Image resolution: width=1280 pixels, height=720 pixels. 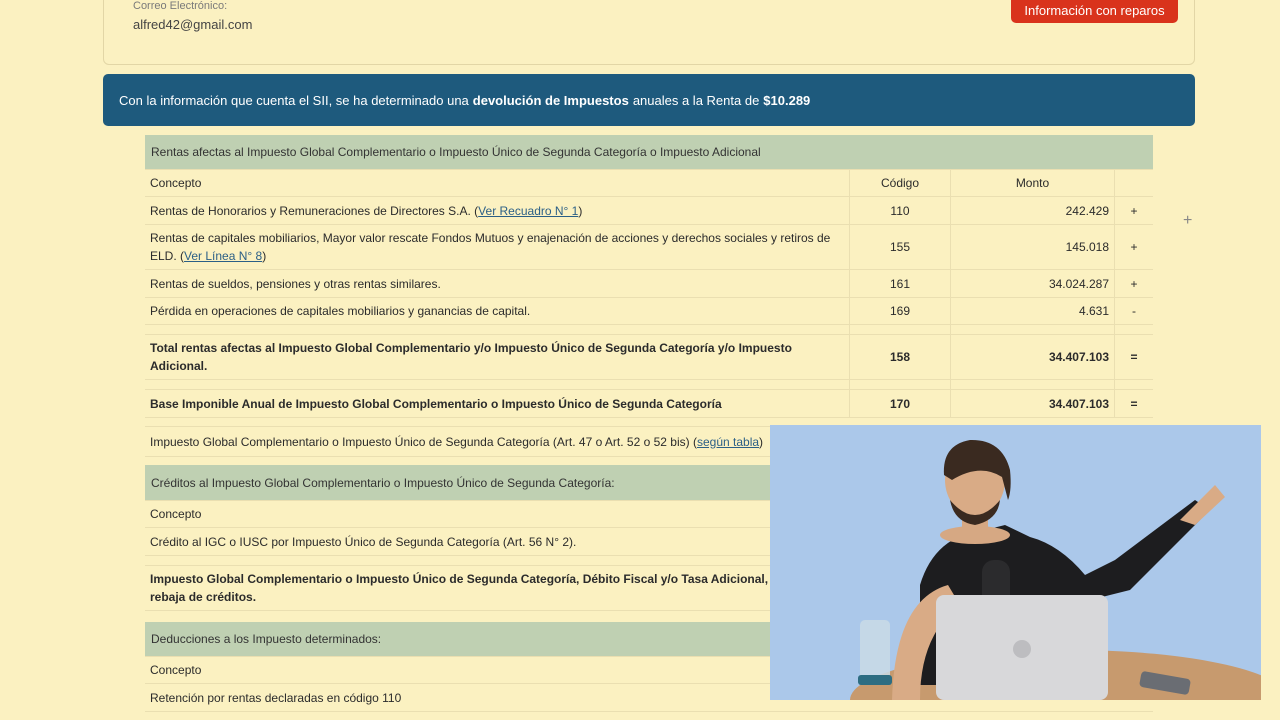 I want to click on presenter-video-overlay, so click(x=1015, y=562).